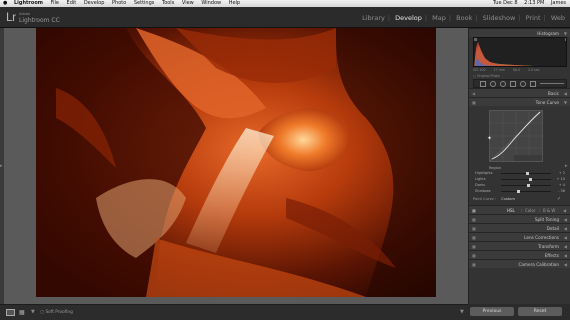 Image resolution: width=570 pixels, height=320 pixels. I want to click on point-curve-value: Custom, so click(508, 199).